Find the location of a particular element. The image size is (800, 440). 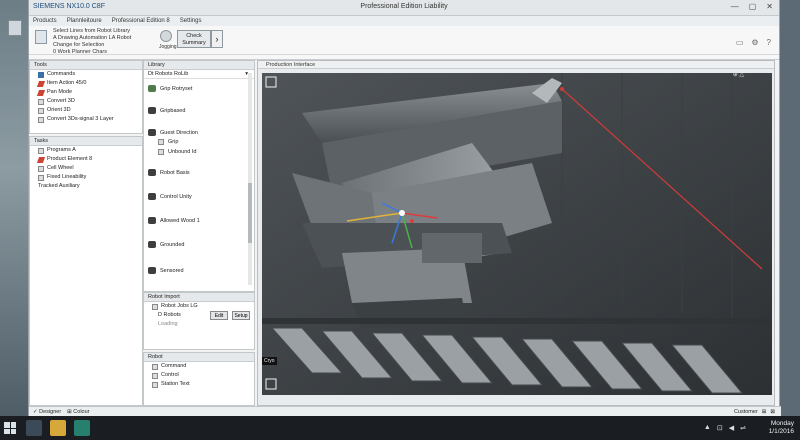

start-icon is located at coordinates (10, 428).